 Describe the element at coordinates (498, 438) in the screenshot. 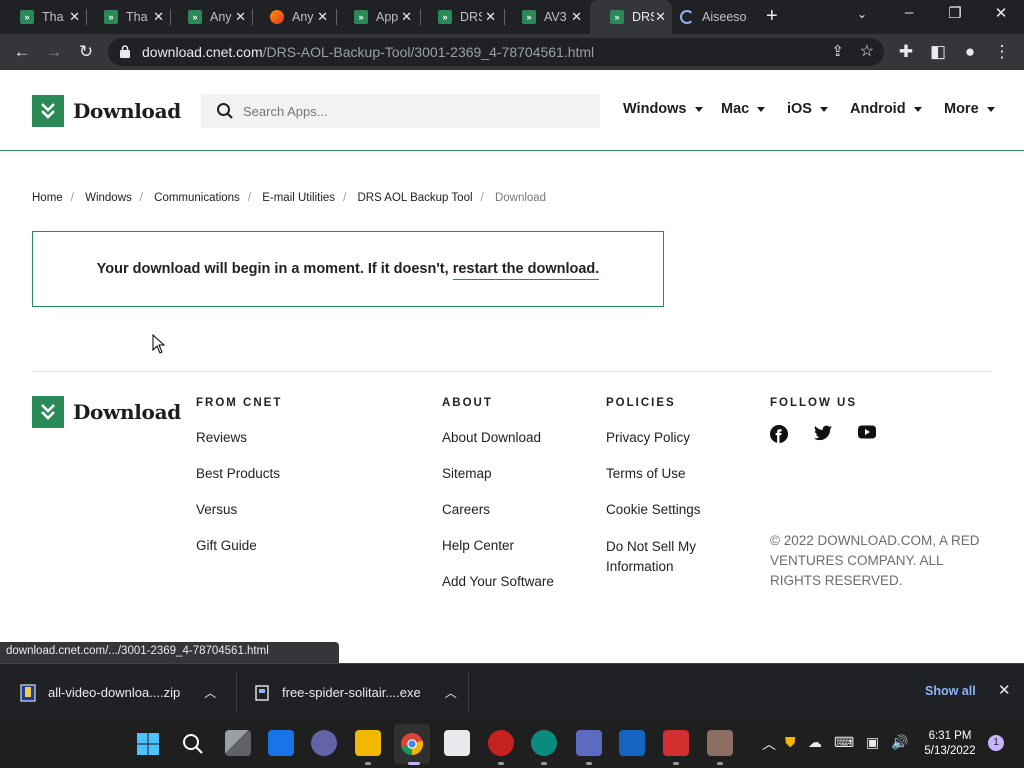

I see `footer-link-about-download: About Download` at that location.